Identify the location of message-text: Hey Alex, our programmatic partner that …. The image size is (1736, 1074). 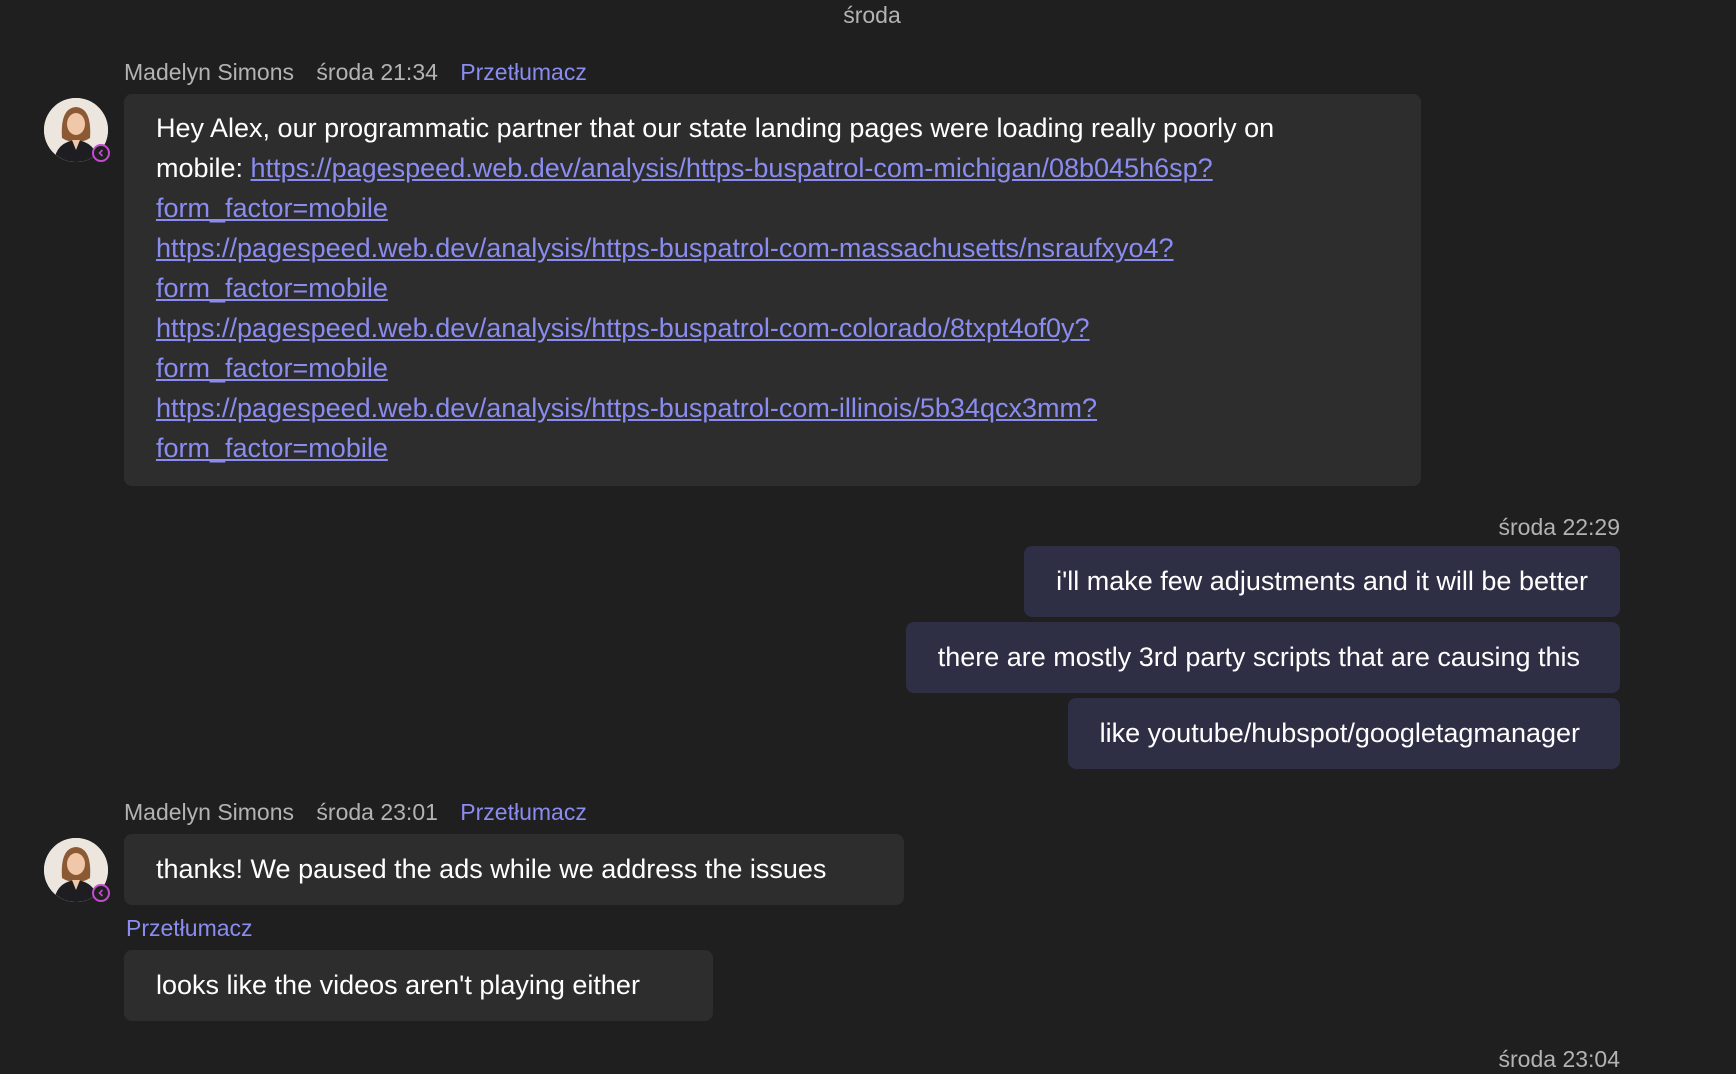
(715, 128).